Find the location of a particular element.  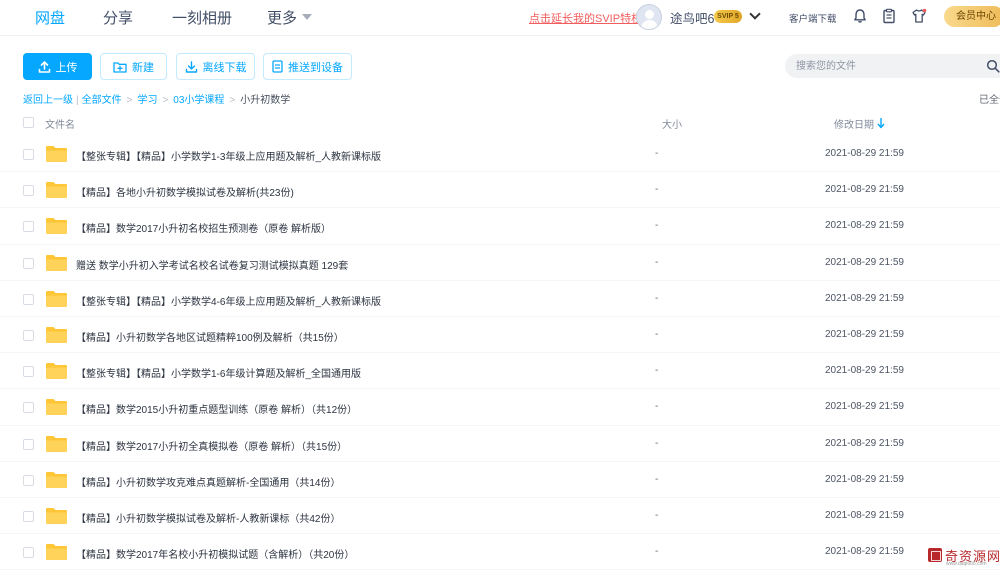

file-name: 【精品】数学2015小升初重点题型训练（原卷 解析）（共12份） is located at coordinates (216, 408).